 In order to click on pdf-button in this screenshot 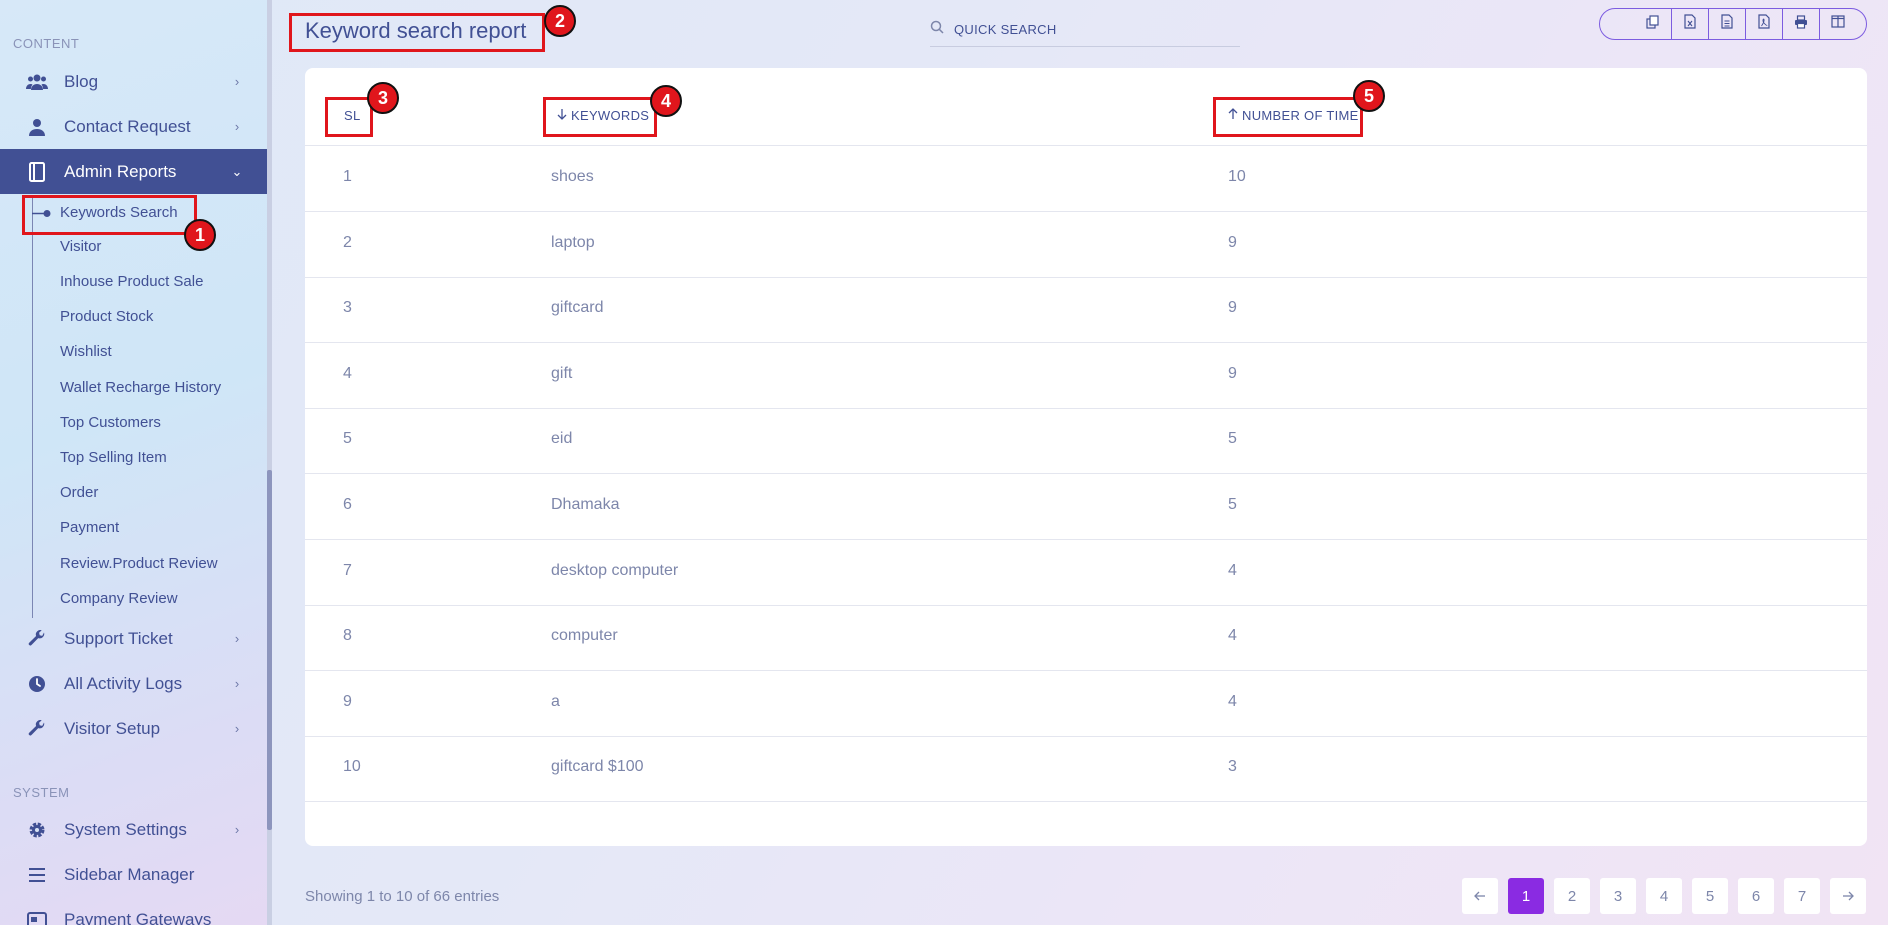, I will do `click(1763, 24)`.